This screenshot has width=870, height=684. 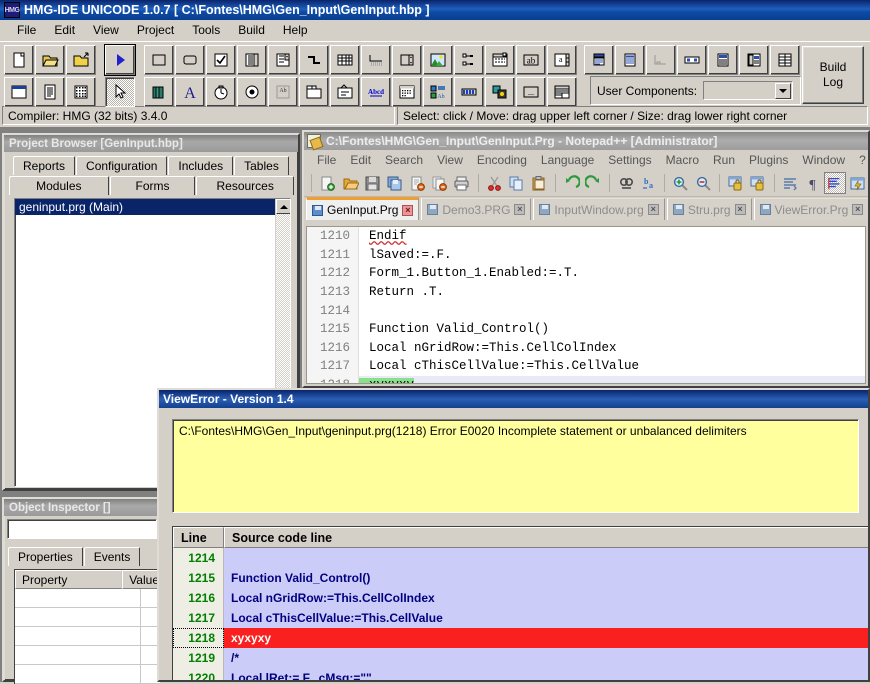 I want to click on npp-menu-language: Language, so click(x=567, y=160).